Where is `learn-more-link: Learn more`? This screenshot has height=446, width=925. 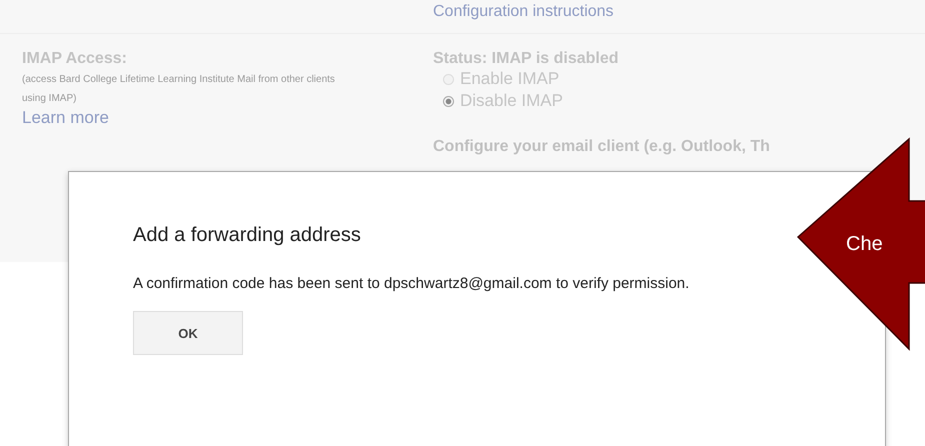 learn-more-link: Learn more is located at coordinates (65, 118).